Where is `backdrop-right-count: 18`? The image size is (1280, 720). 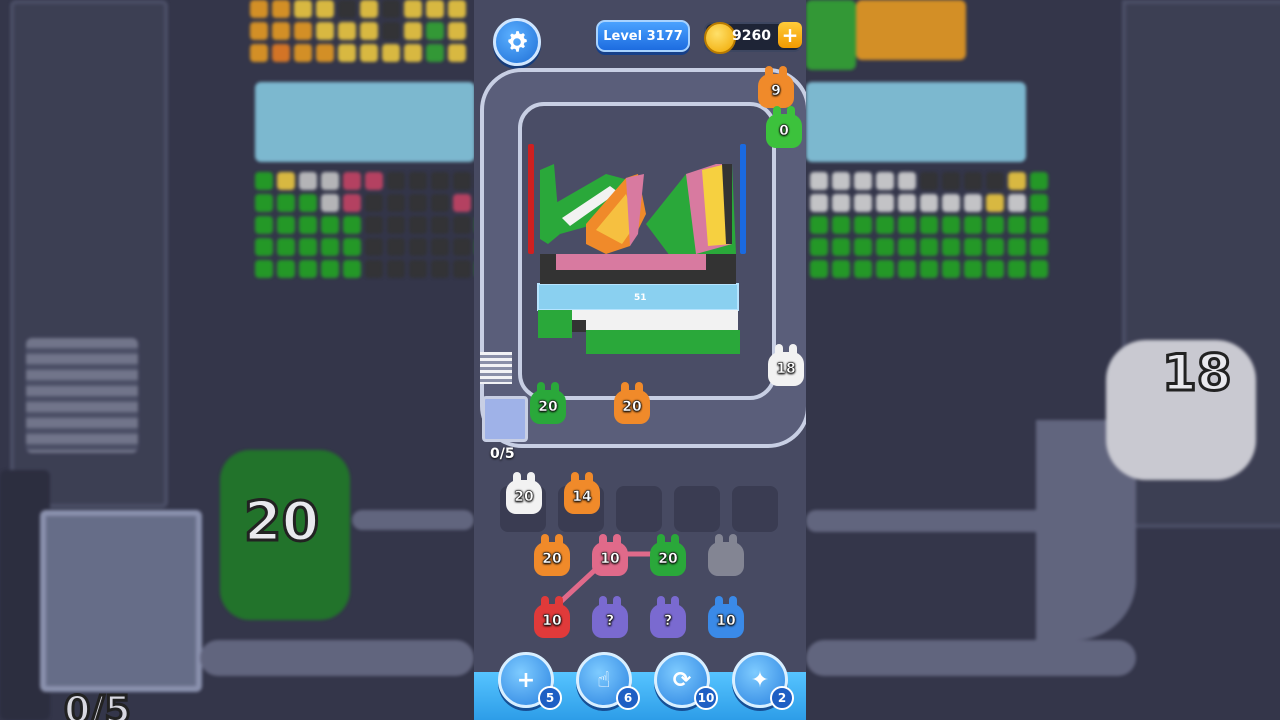 backdrop-right-count: 18 is located at coordinates (1197, 373).